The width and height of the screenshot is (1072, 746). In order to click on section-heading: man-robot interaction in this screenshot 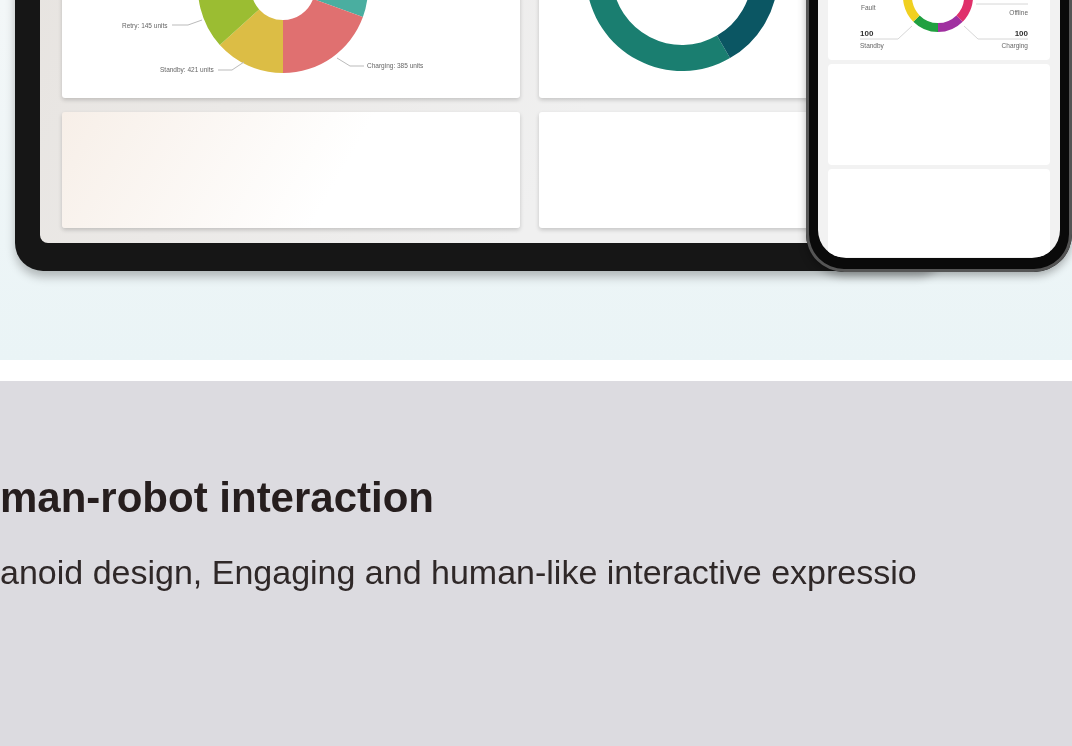, I will do `click(217, 498)`.